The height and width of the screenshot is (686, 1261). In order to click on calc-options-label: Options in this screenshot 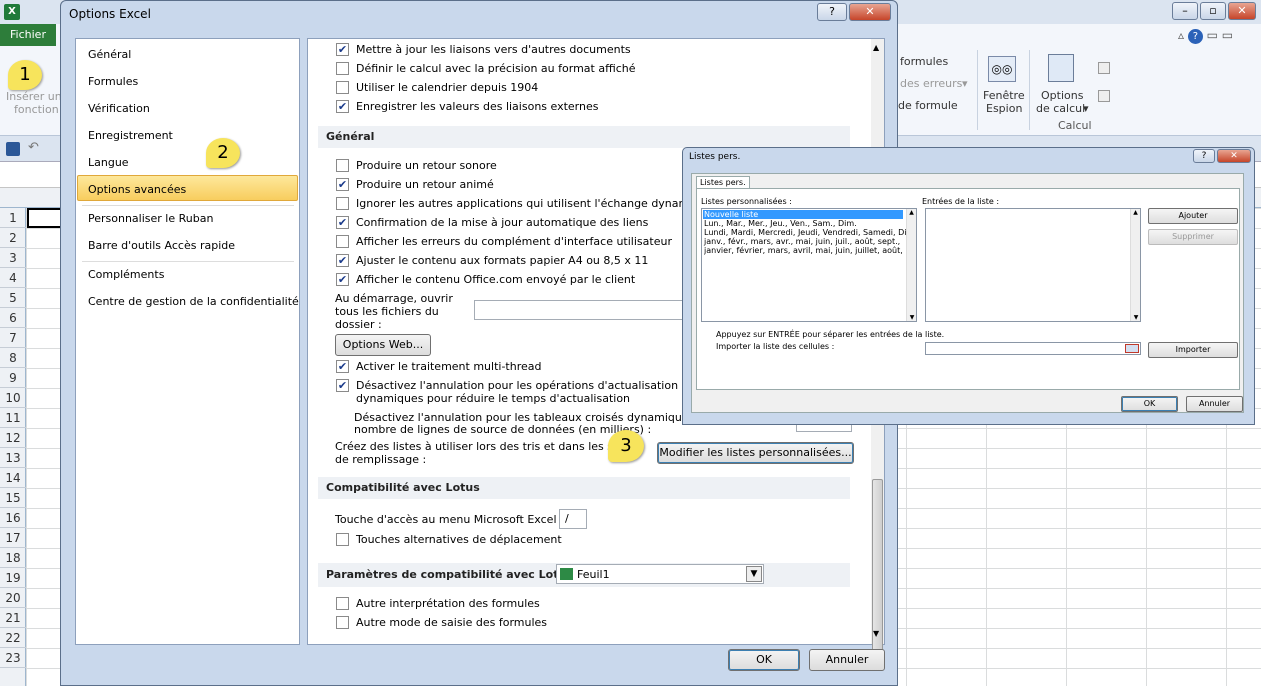, I will do `click(1062, 95)`.